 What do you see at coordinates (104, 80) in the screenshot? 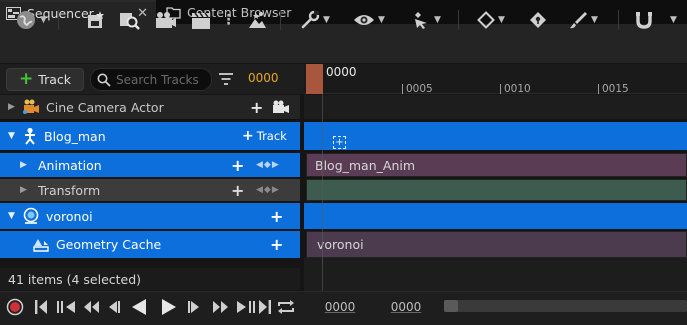
I see `search-icon` at bounding box center [104, 80].